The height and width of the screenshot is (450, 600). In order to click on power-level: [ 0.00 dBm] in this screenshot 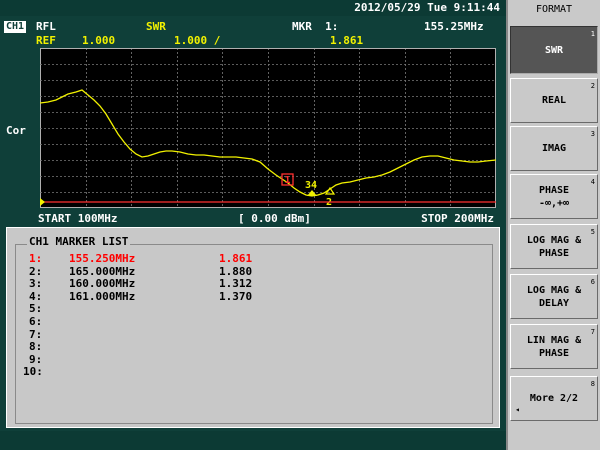, I will do `click(274, 218)`.